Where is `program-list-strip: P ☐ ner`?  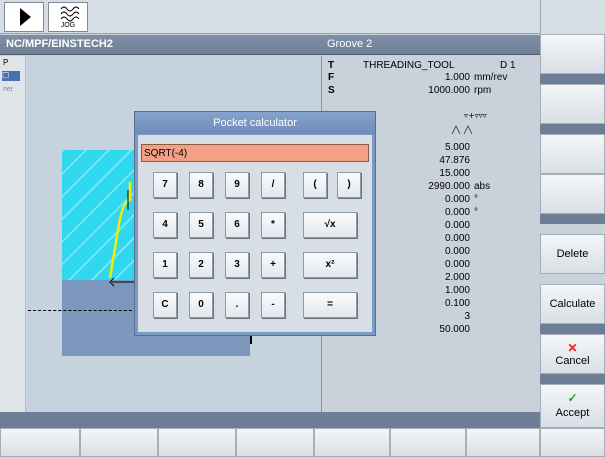 program-list-strip: P ☐ ner is located at coordinates (13, 234).